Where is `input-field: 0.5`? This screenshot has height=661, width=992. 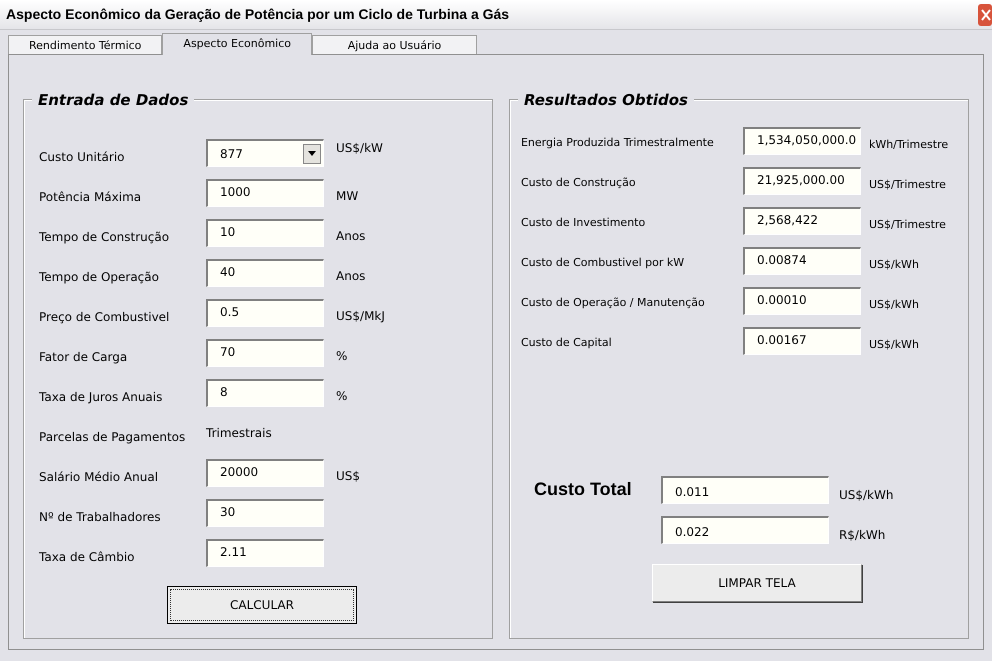
input-field: 0.5 is located at coordinates (265, 313).